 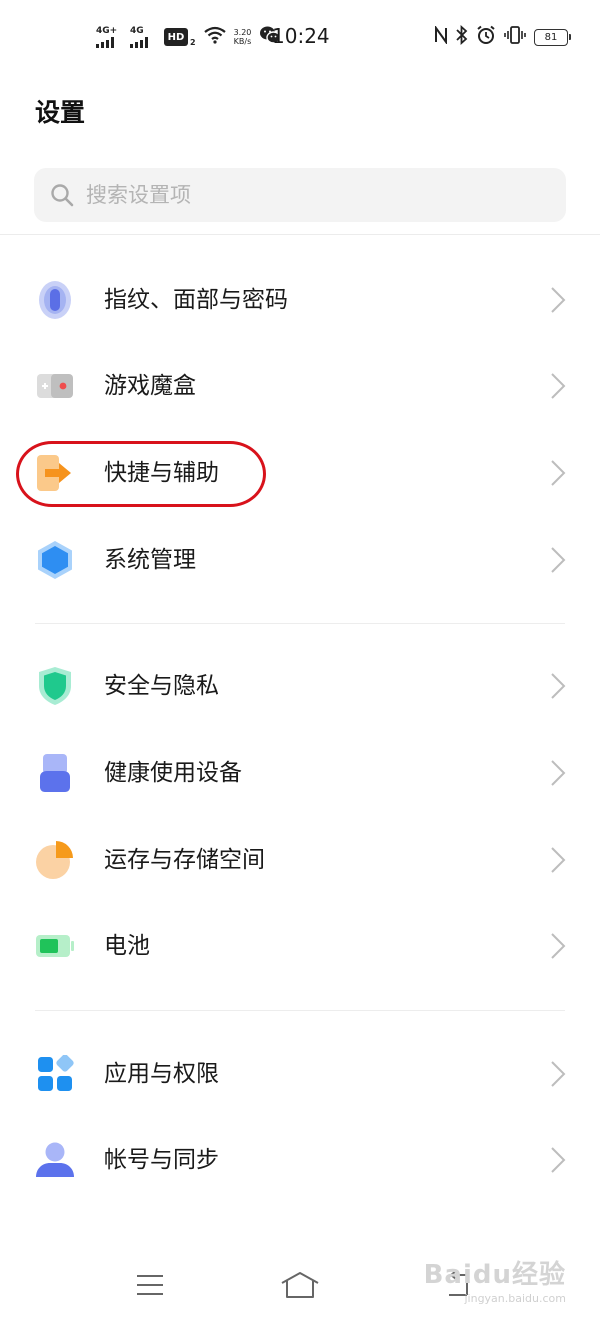 What do you see at coordinates (62, 195) in the screenshot?
I see `search-icon` at bounding box center [62, 195].